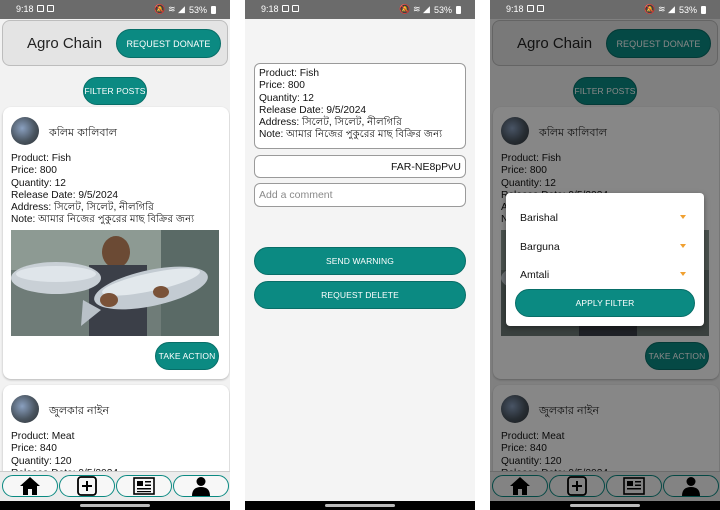 The height and width of the screenshot is (510, 720). What do you see at coordinates (605, 217) in the screenshot?
I see `division-select: Barishal` at bounding box center [605, 217].